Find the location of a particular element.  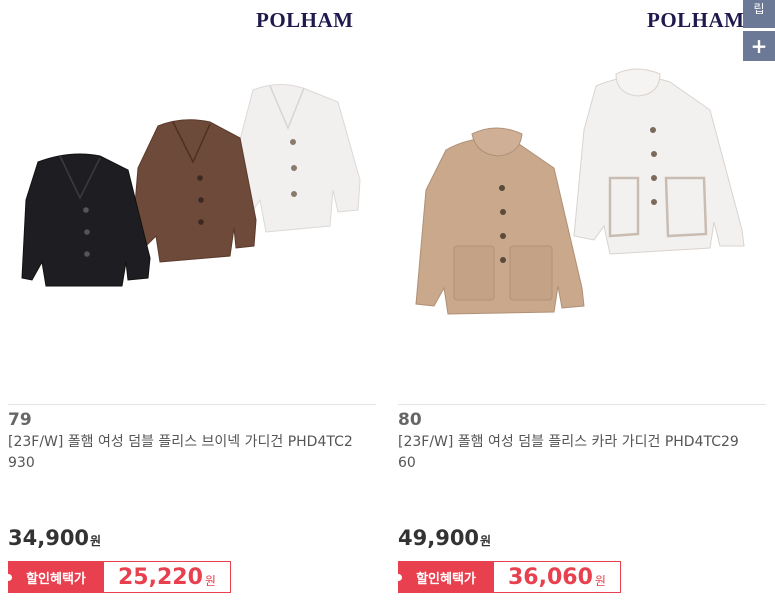

sale-price-box: 할인혜택가 25,220 원 is located at coordinates (118, 577).